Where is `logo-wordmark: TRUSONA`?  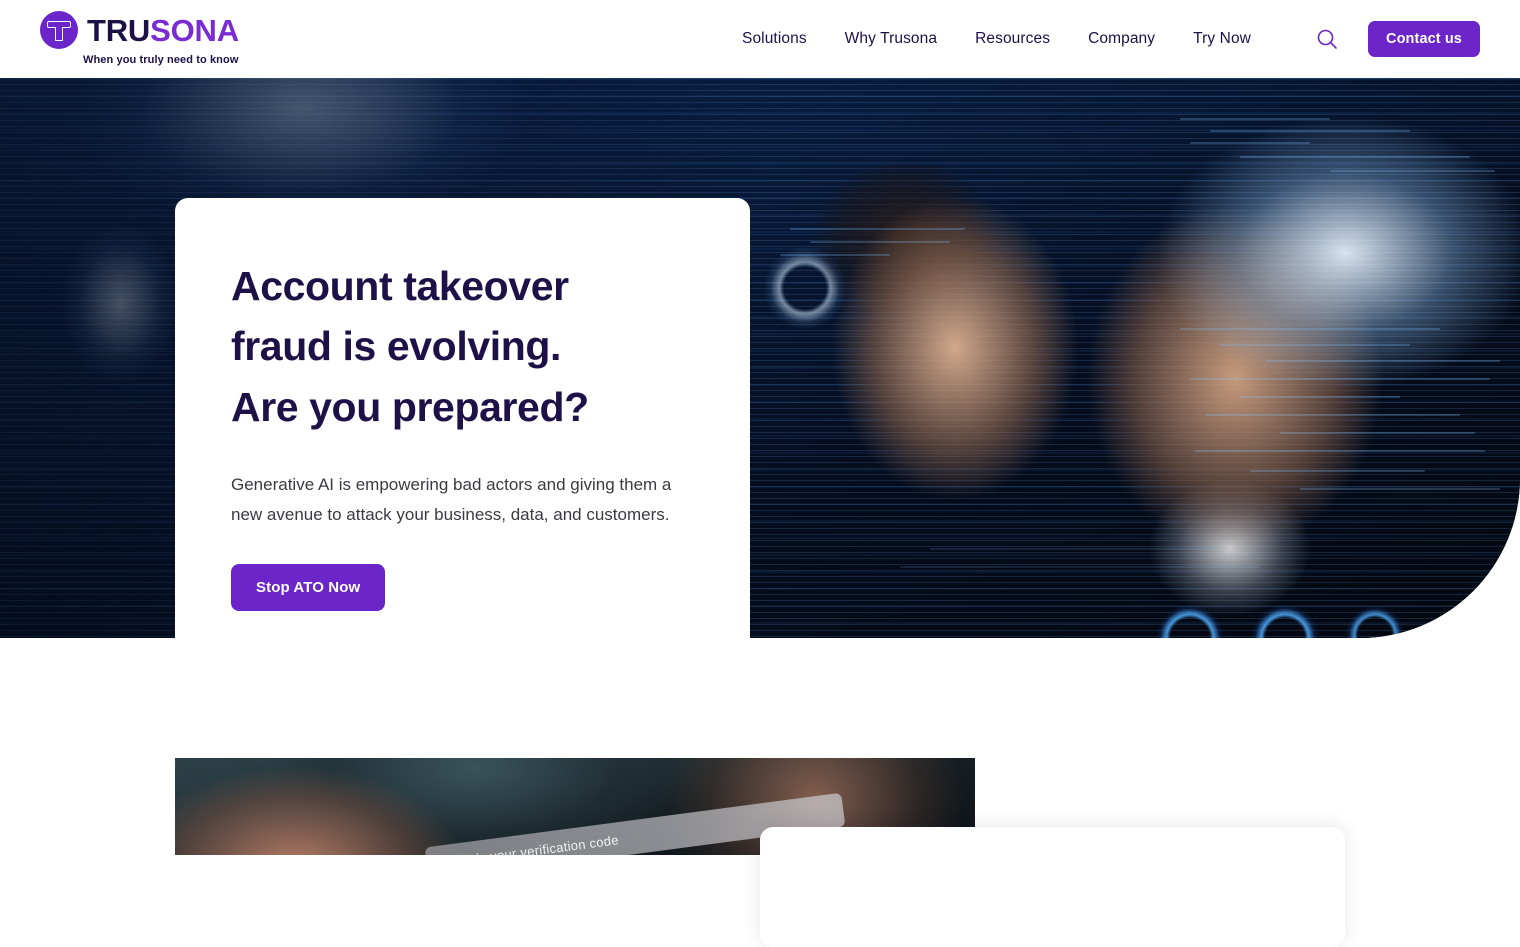 logo-wordmark: TRUSONA is located at coordinates (163, 30).